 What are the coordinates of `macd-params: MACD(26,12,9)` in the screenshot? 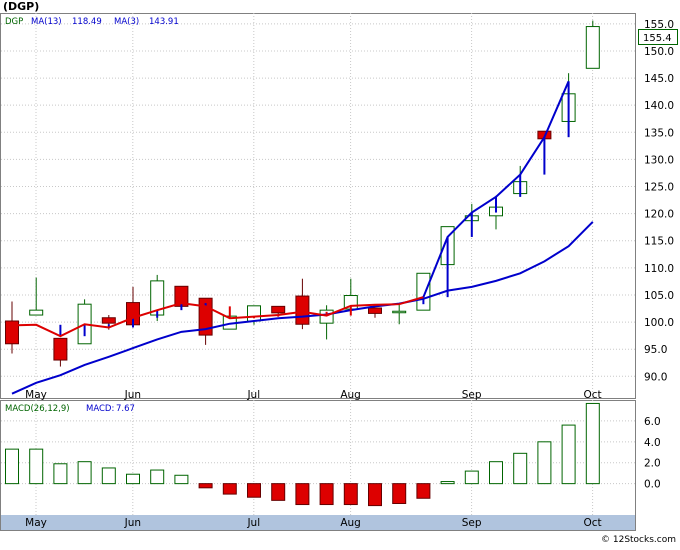 It's located at (37, 409).